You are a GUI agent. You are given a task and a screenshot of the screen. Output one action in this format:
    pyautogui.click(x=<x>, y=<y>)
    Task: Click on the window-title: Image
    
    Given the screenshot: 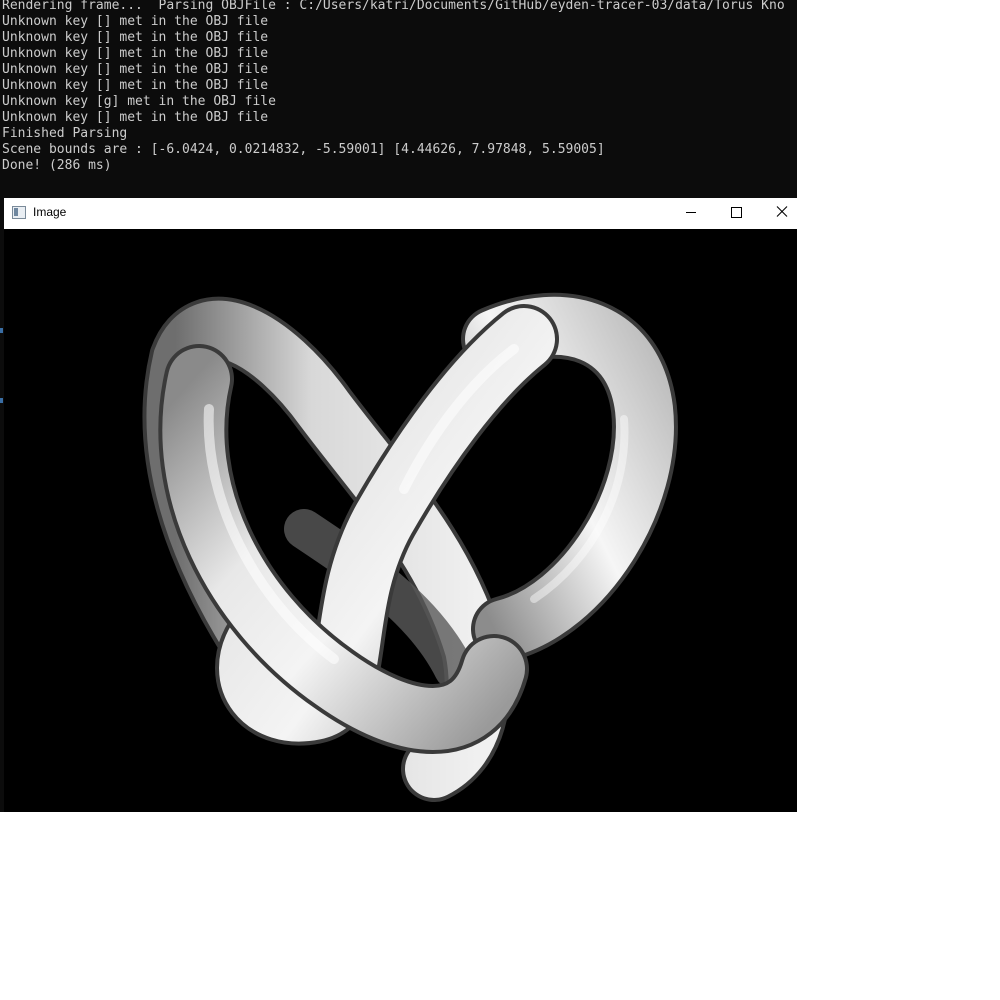 What is the action you would take?
    pyautogui.click(x=50, y=212)
    